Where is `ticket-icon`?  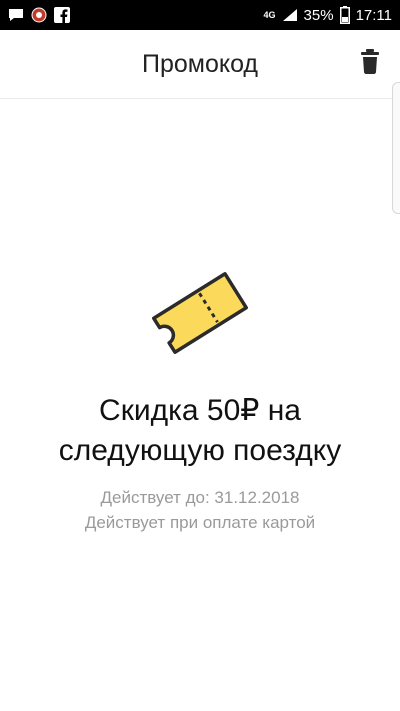 ticket-icon is located at coordinates (200, 313).